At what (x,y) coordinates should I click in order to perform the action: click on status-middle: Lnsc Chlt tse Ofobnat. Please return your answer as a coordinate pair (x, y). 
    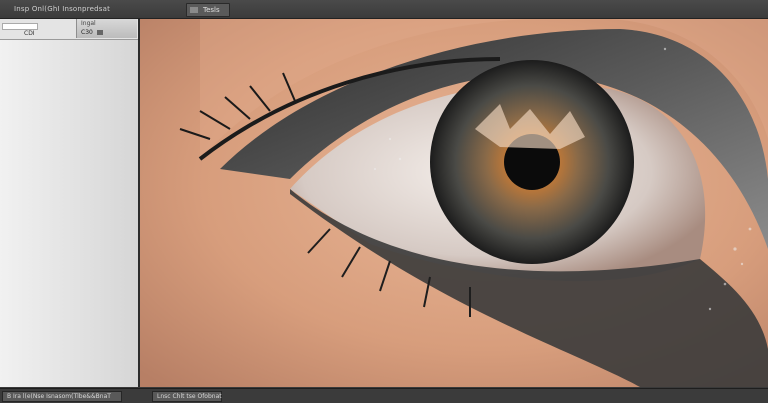
    Looking at the image, I should click on (187, 396).